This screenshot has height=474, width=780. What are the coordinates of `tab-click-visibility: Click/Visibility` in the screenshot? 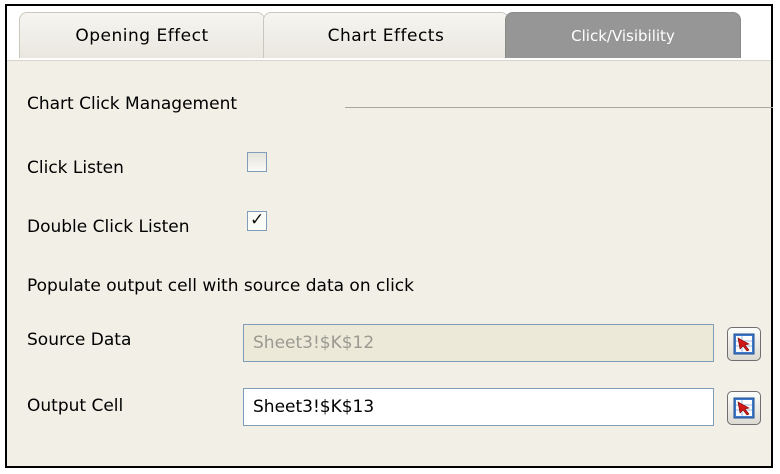 It's located at (623, 35).